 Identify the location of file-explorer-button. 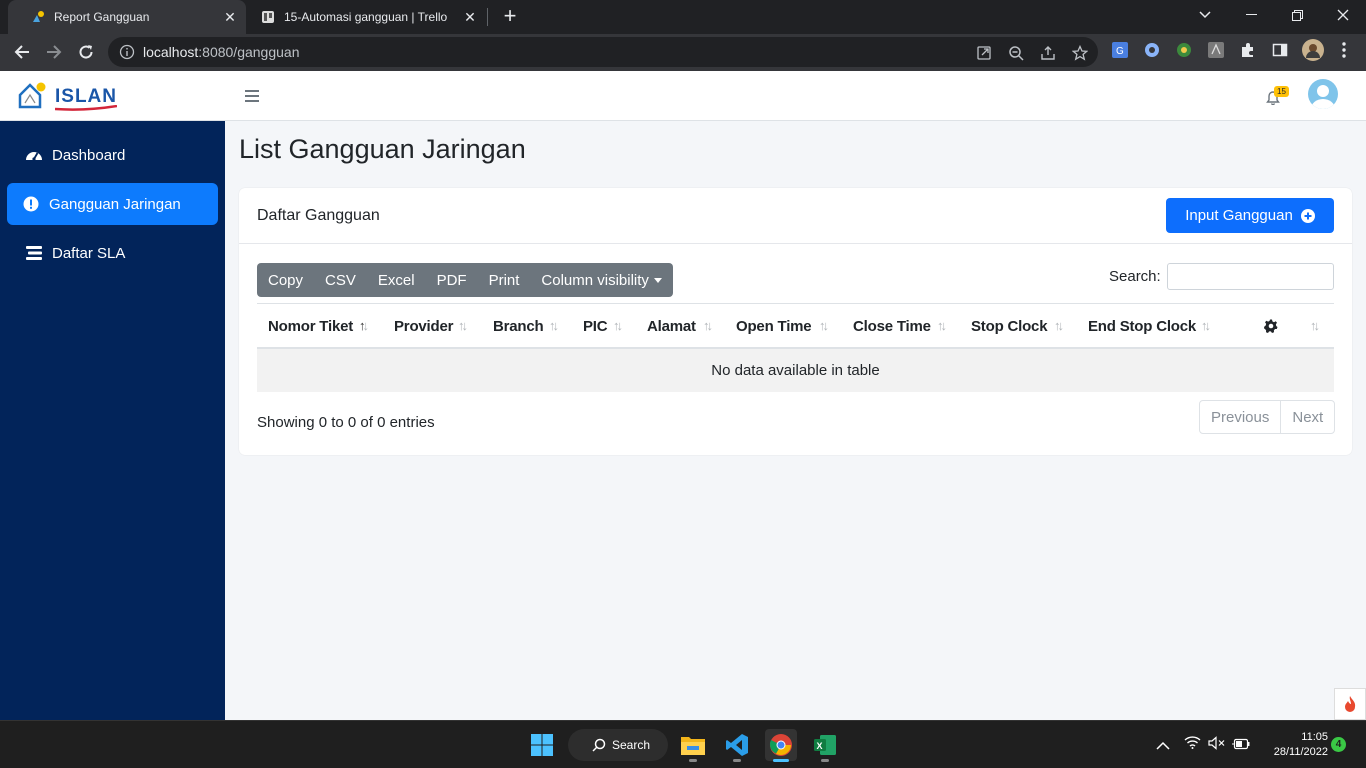
(693, 745).